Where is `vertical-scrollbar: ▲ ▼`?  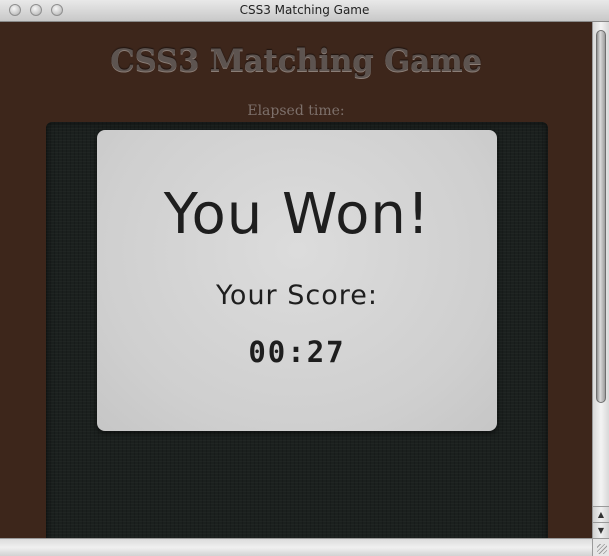 vertical-scrollbar: ▲ ▼ is located at coordinates (600, 280).